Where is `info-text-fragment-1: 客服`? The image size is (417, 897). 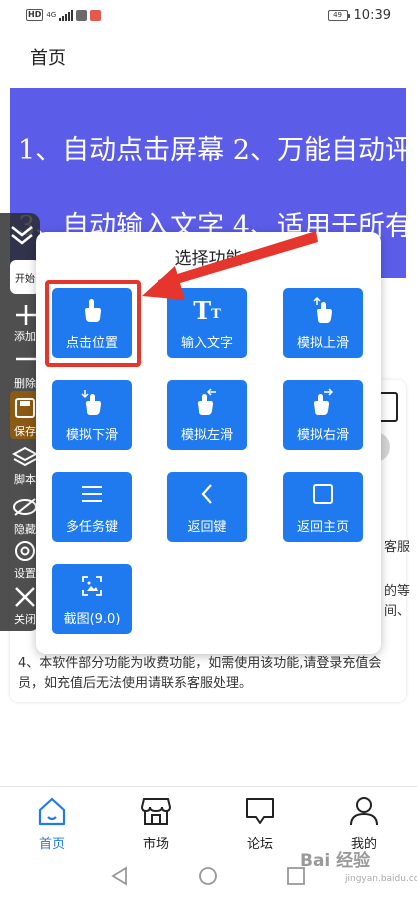 info-text-fragment-1: 客服 is located at coordinates (397, 547).